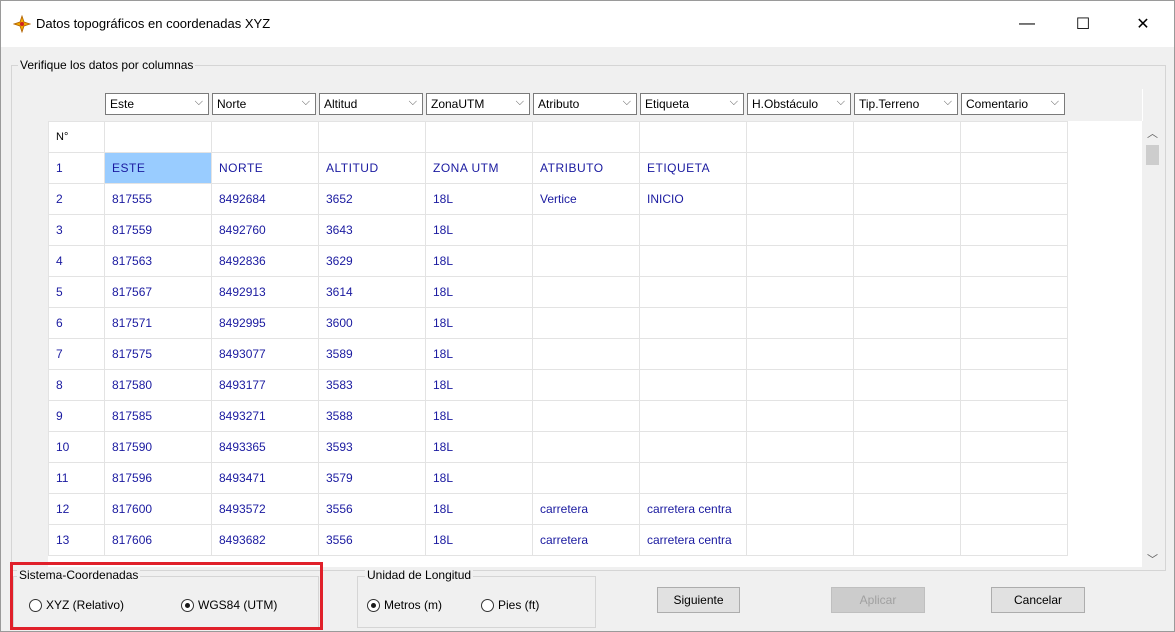 Image resolution: width=1175 pixels, height=632 pixels. What do you see at coordinates (404, 605) in the screenshot?
I see `radio-metros: Metros (m)` at bounding box center [404, 605].